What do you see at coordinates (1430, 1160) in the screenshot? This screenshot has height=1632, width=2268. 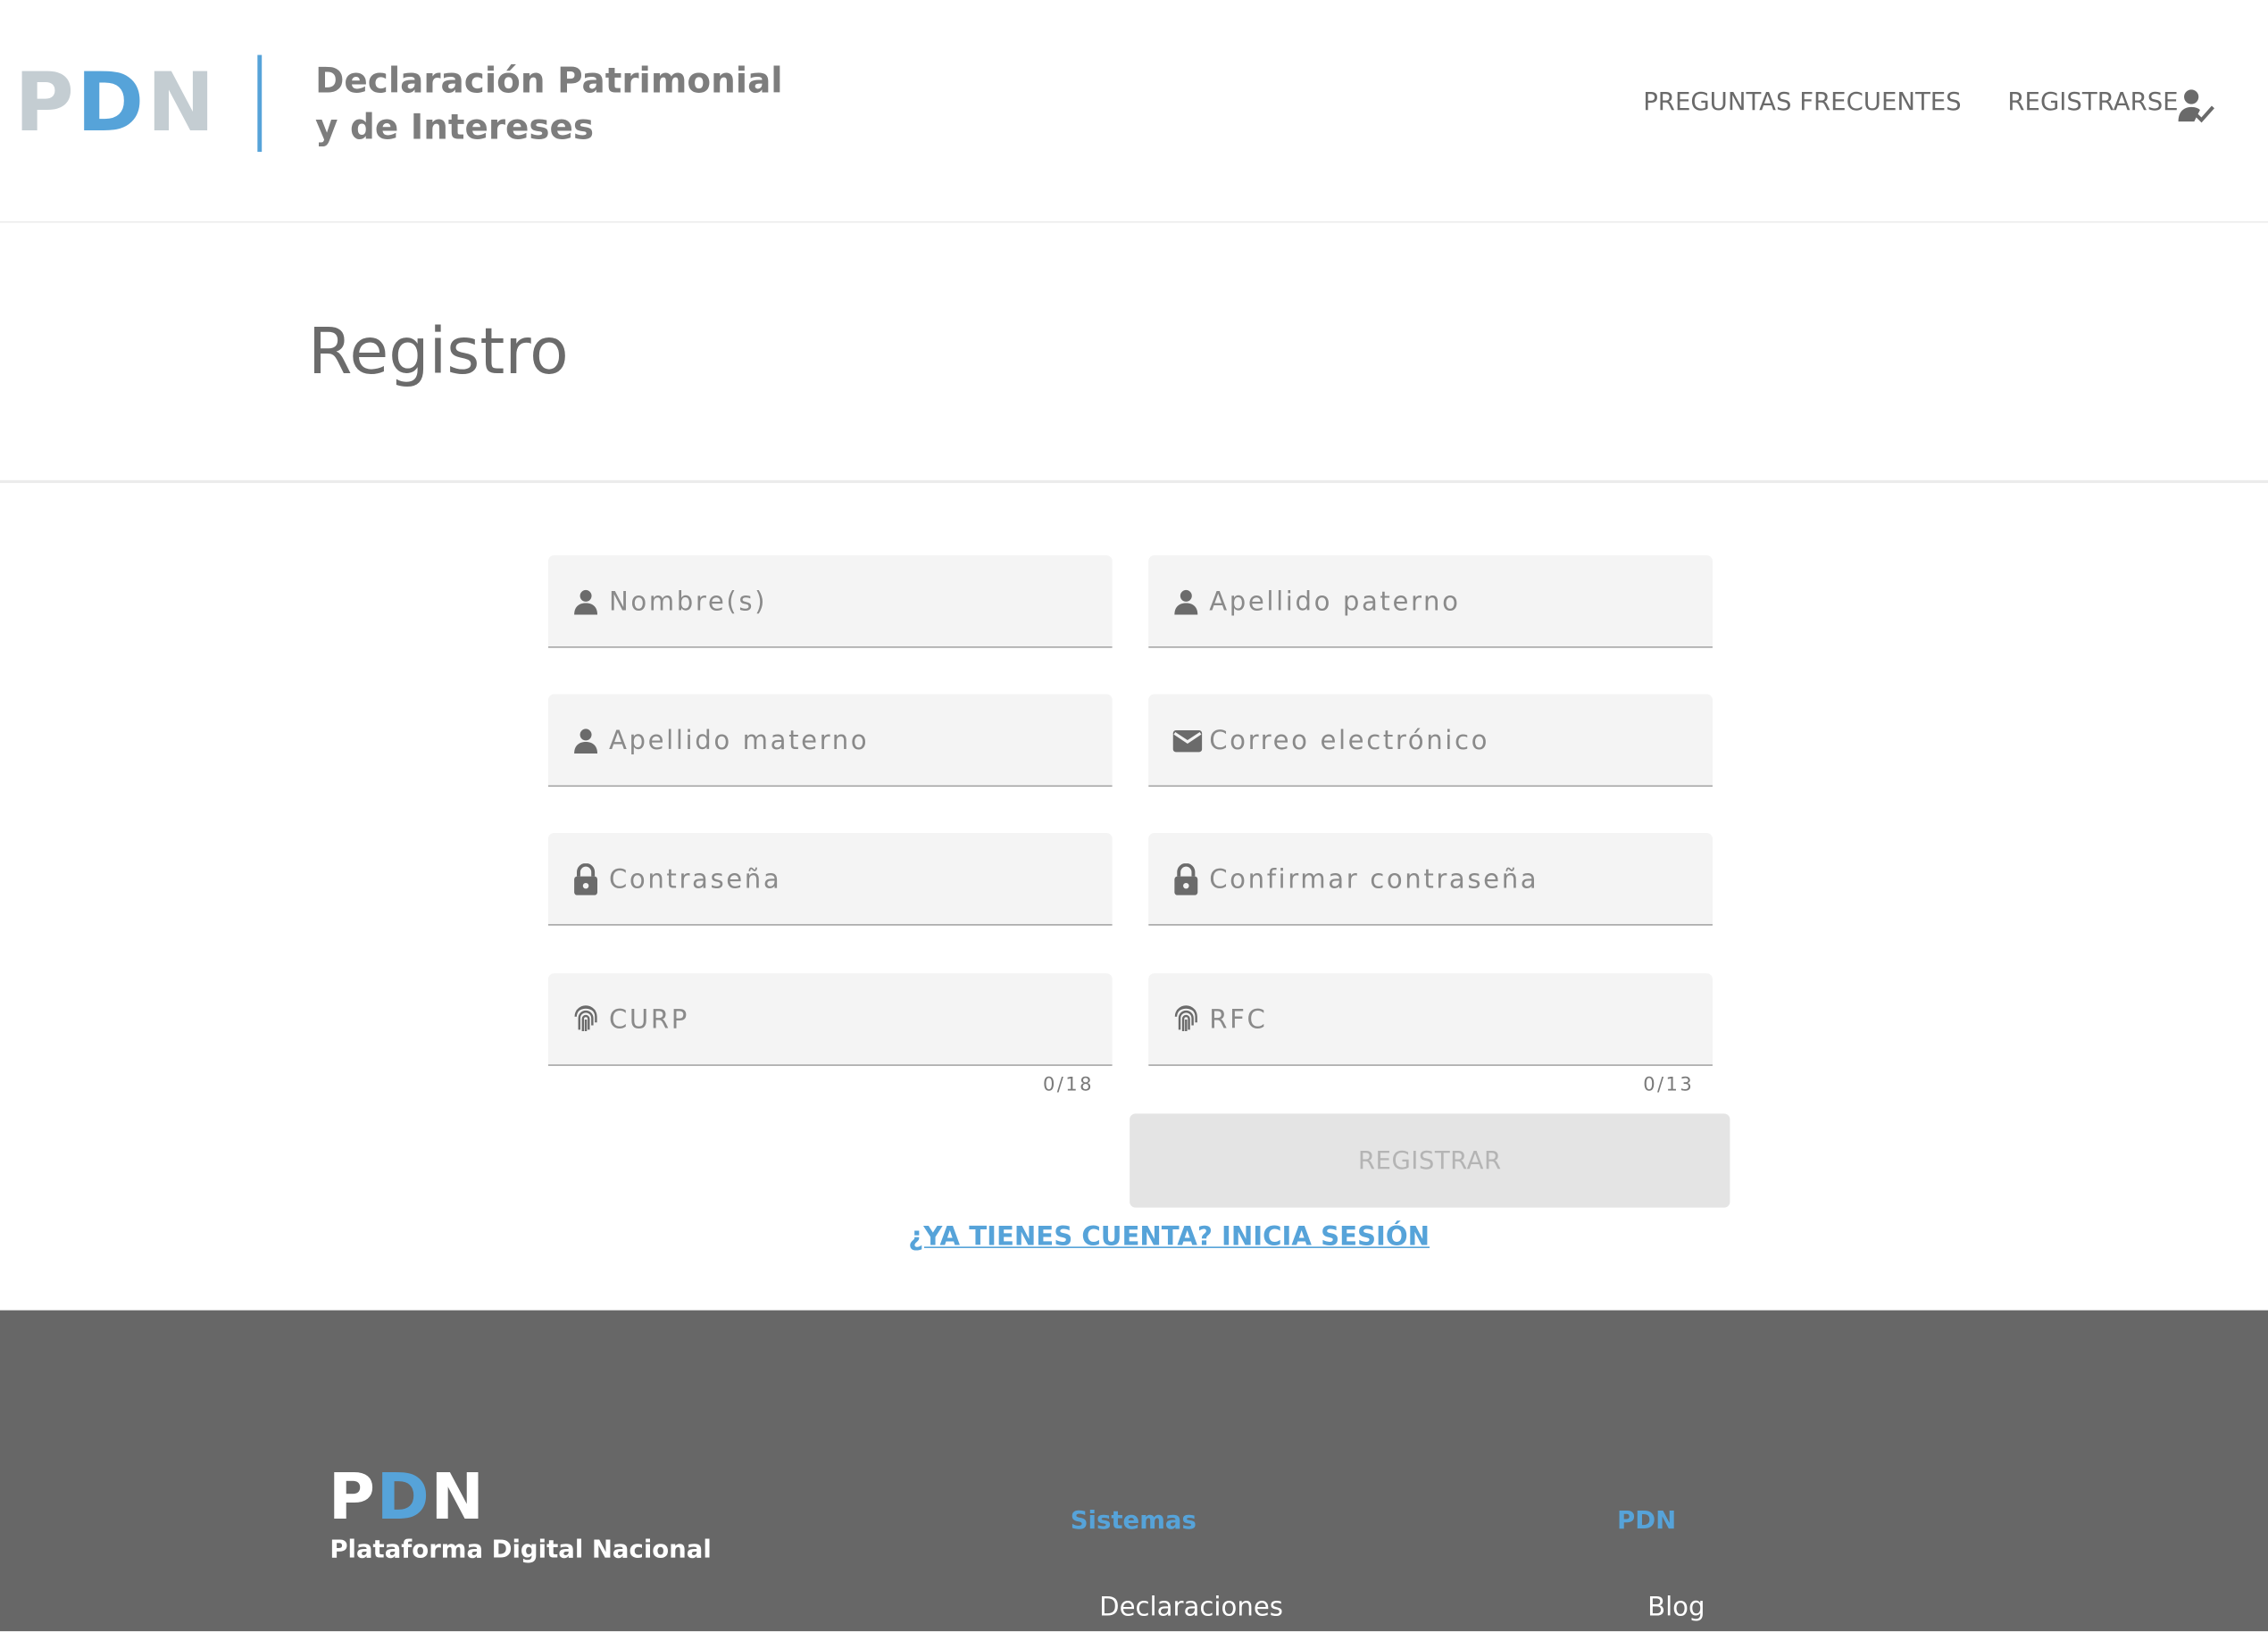 I see `register-submit-button: REGISTRAR` at bounding box center [1430, 1160].